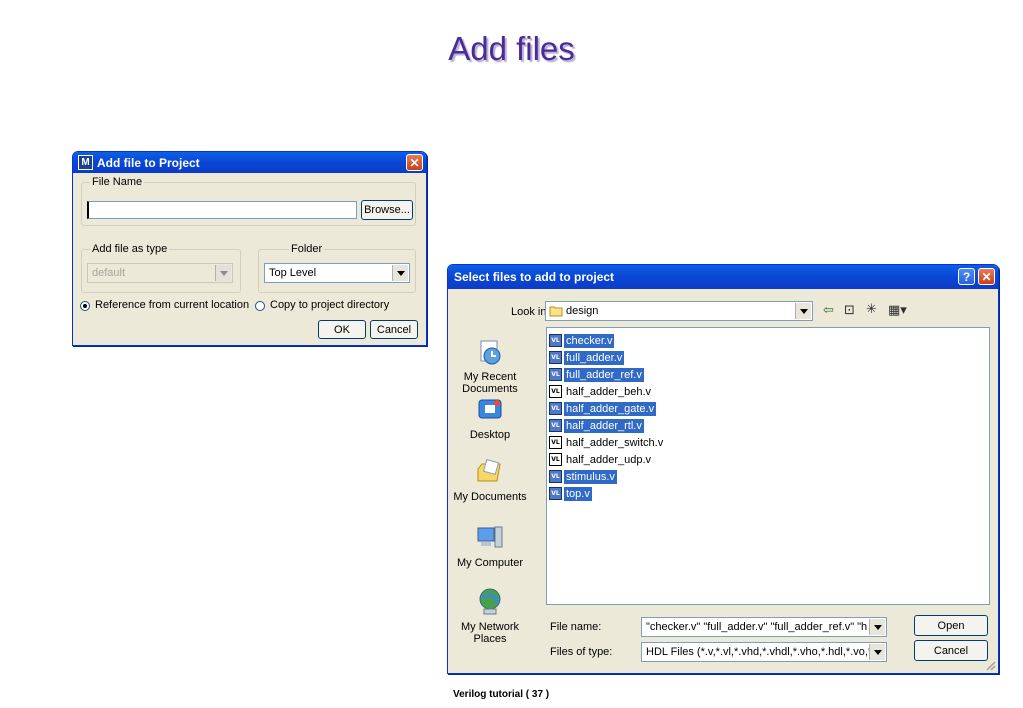 Image resolution: width=1023 pixels, height=708 pixels. I want to click on file-name-input, so click(222, 210).